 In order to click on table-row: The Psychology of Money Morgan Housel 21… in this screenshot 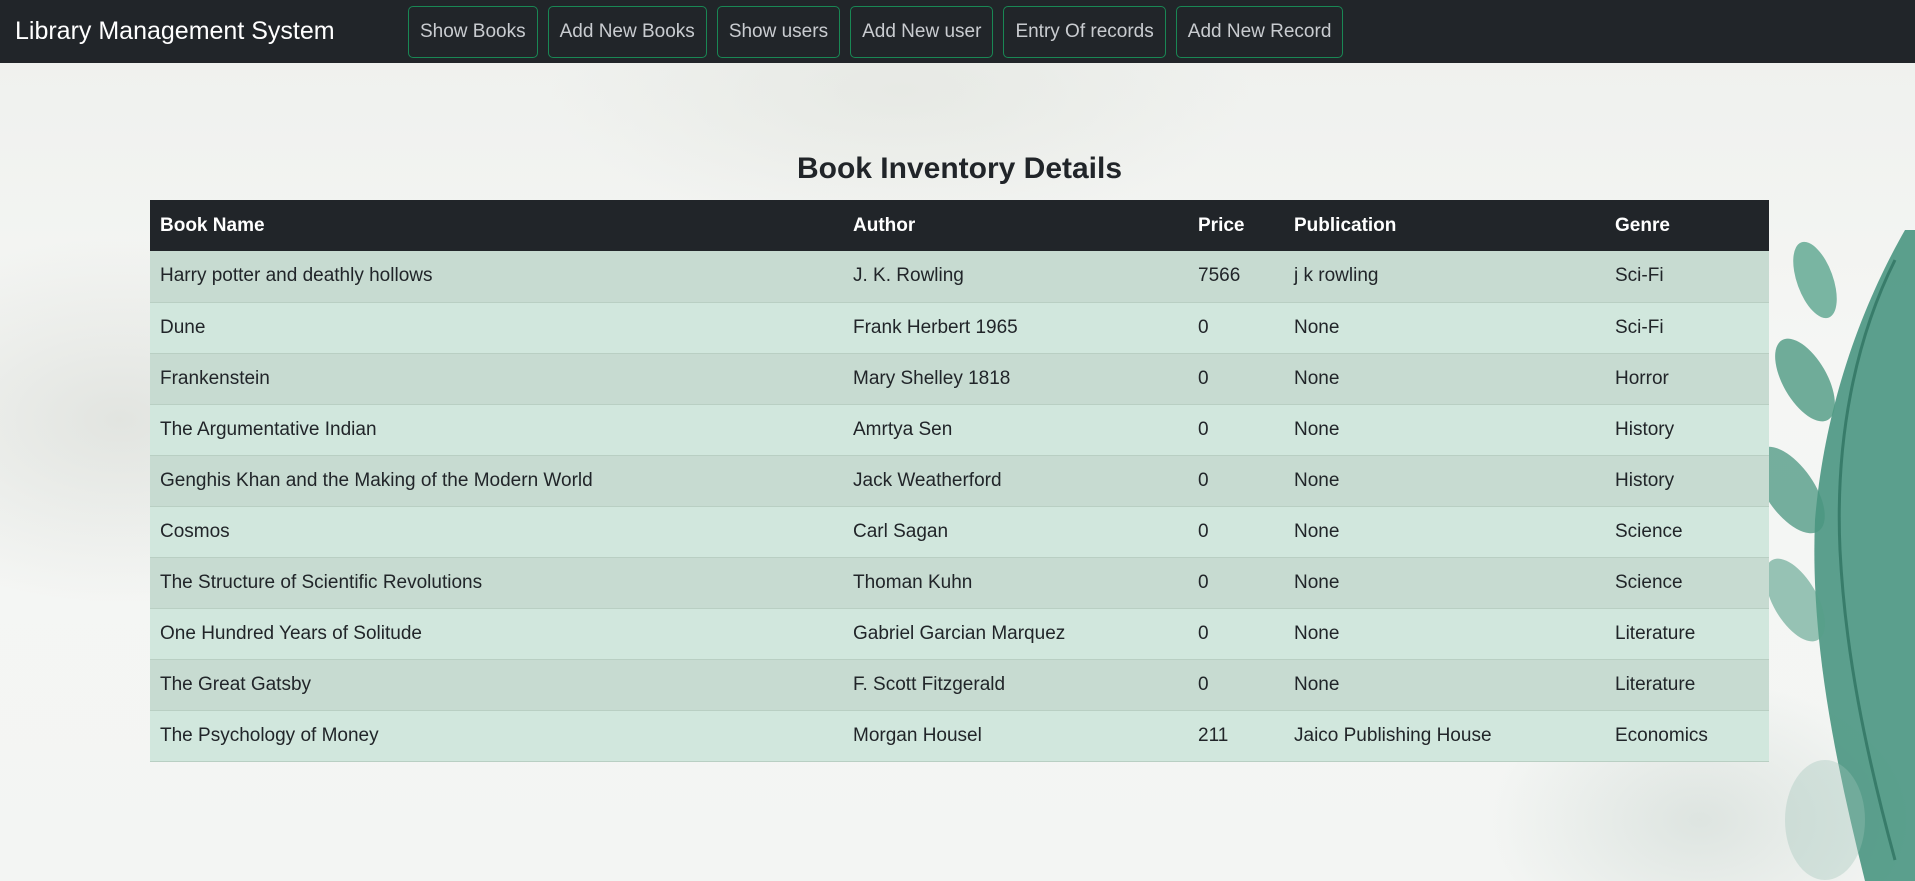, I will do `click(959, 735)`.